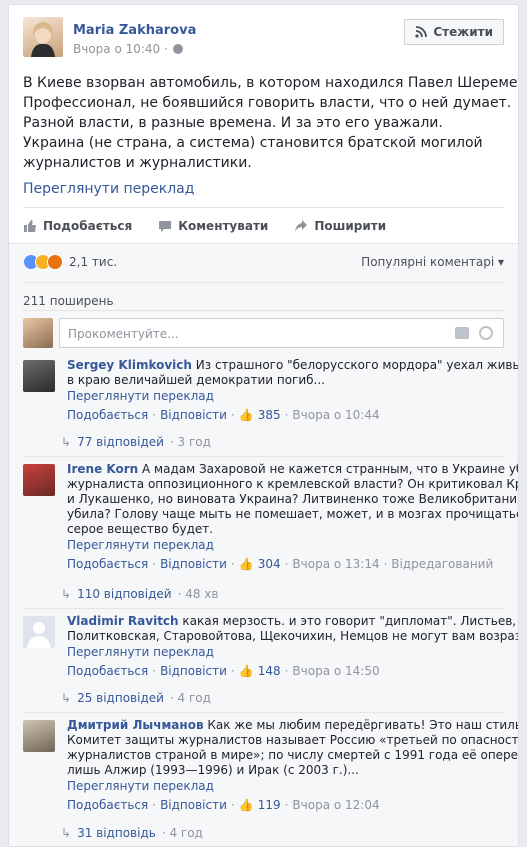  Describe the element at coordinates (269, 564) in the screenshot. I see `like-count: 304` at that location.